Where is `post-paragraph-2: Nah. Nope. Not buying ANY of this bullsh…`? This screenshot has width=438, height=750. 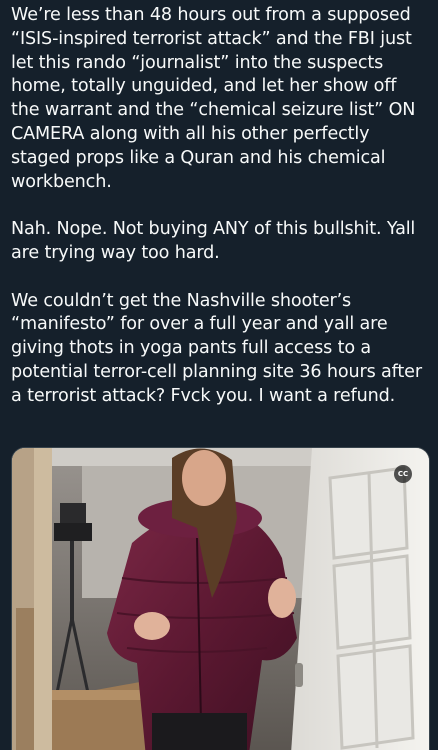
post-paragraph-2: Nah. Nope. Not buying ANY of this bullsh… is located at coordinates (213, 241).